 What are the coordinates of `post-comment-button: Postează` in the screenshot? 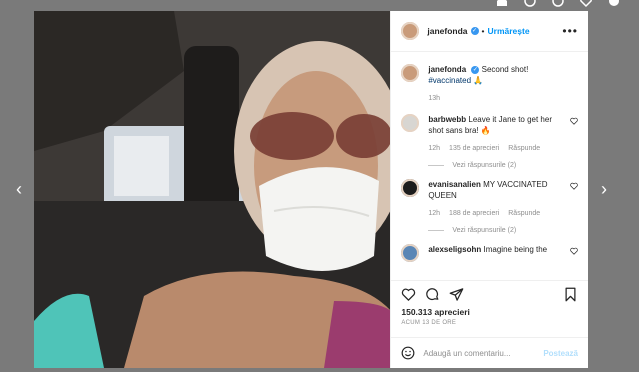 It's located at (560, 353).